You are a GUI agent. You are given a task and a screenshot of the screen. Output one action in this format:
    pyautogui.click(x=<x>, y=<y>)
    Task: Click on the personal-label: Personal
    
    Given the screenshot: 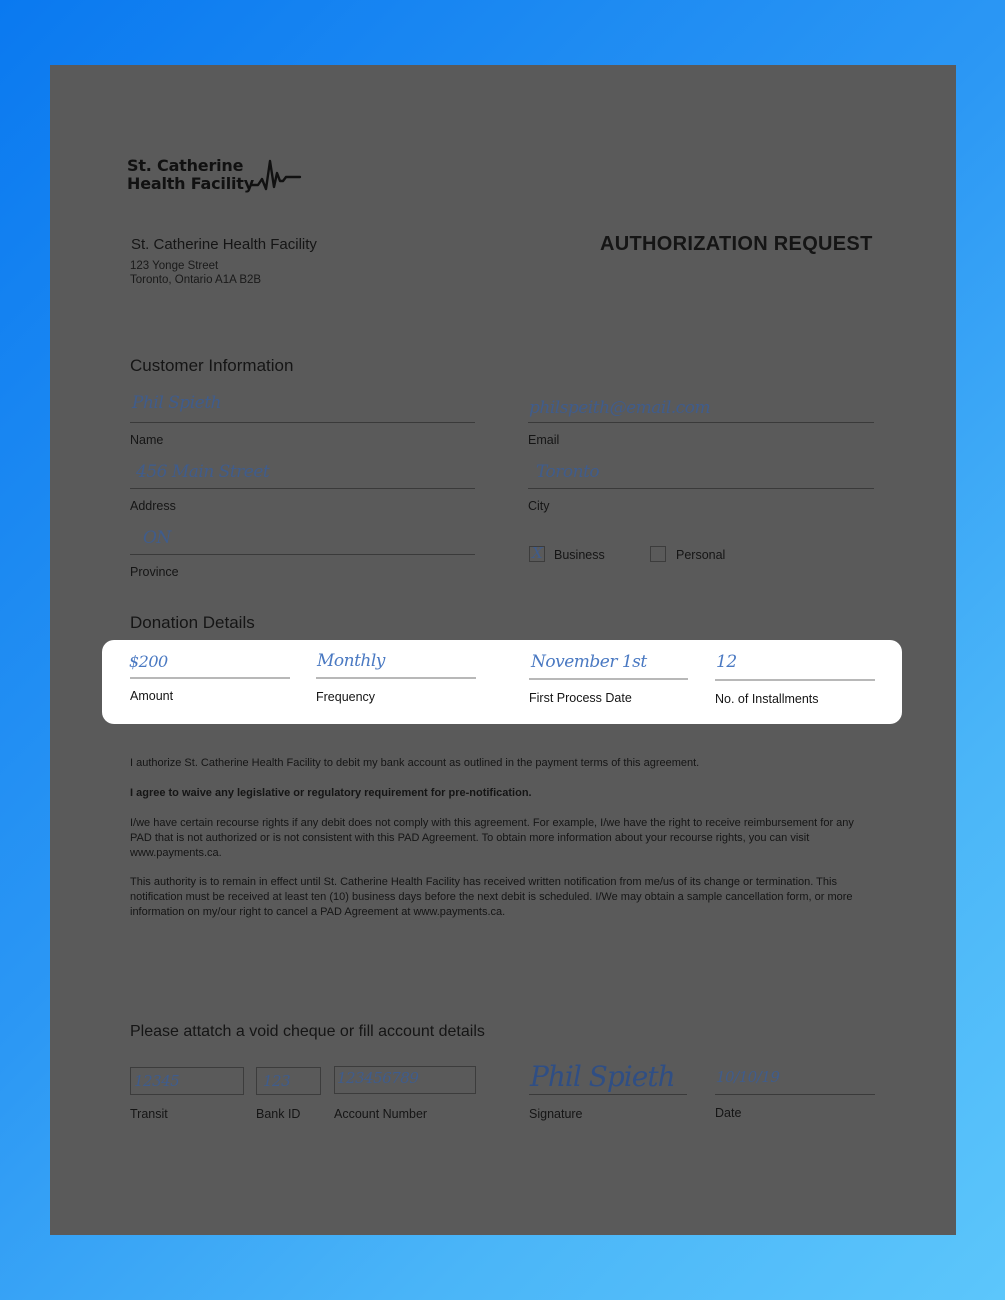 What is the action you would take?
    pyautogui.click(x=701, y=555)
    